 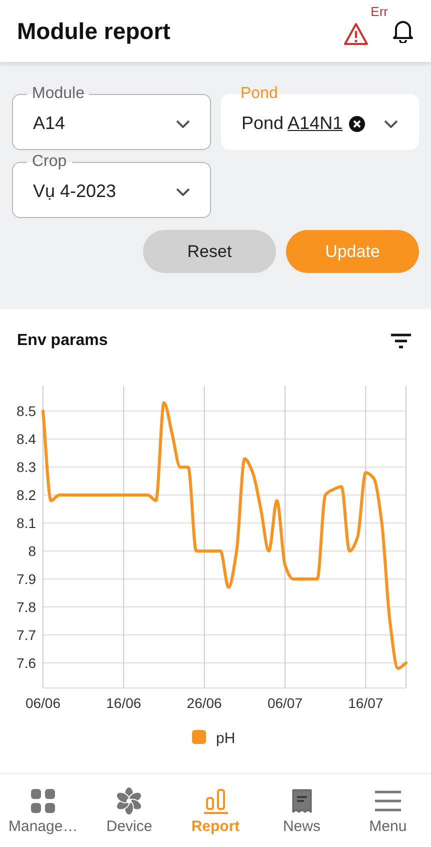 What do you see at coordinates (26, 467) in the screenshot?
I see `y-tick-label: 8.3` at bounding box center [26, 467].